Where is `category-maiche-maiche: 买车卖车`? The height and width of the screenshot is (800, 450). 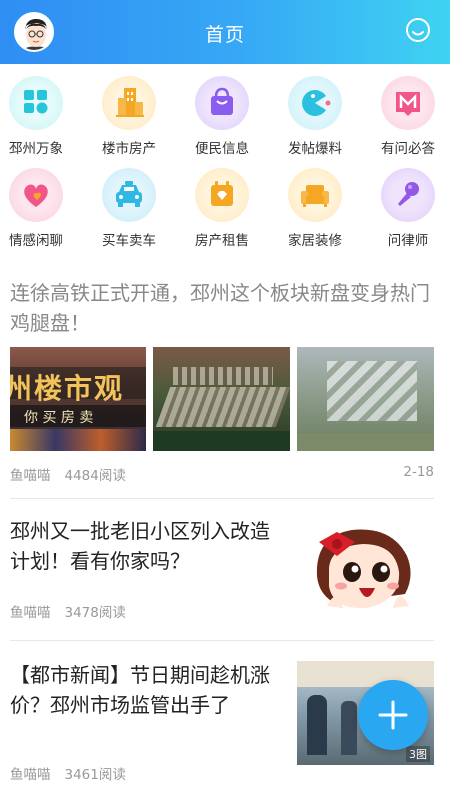
category-maiche-maiche: 买车卖车 is located at coordinates (129, 208).